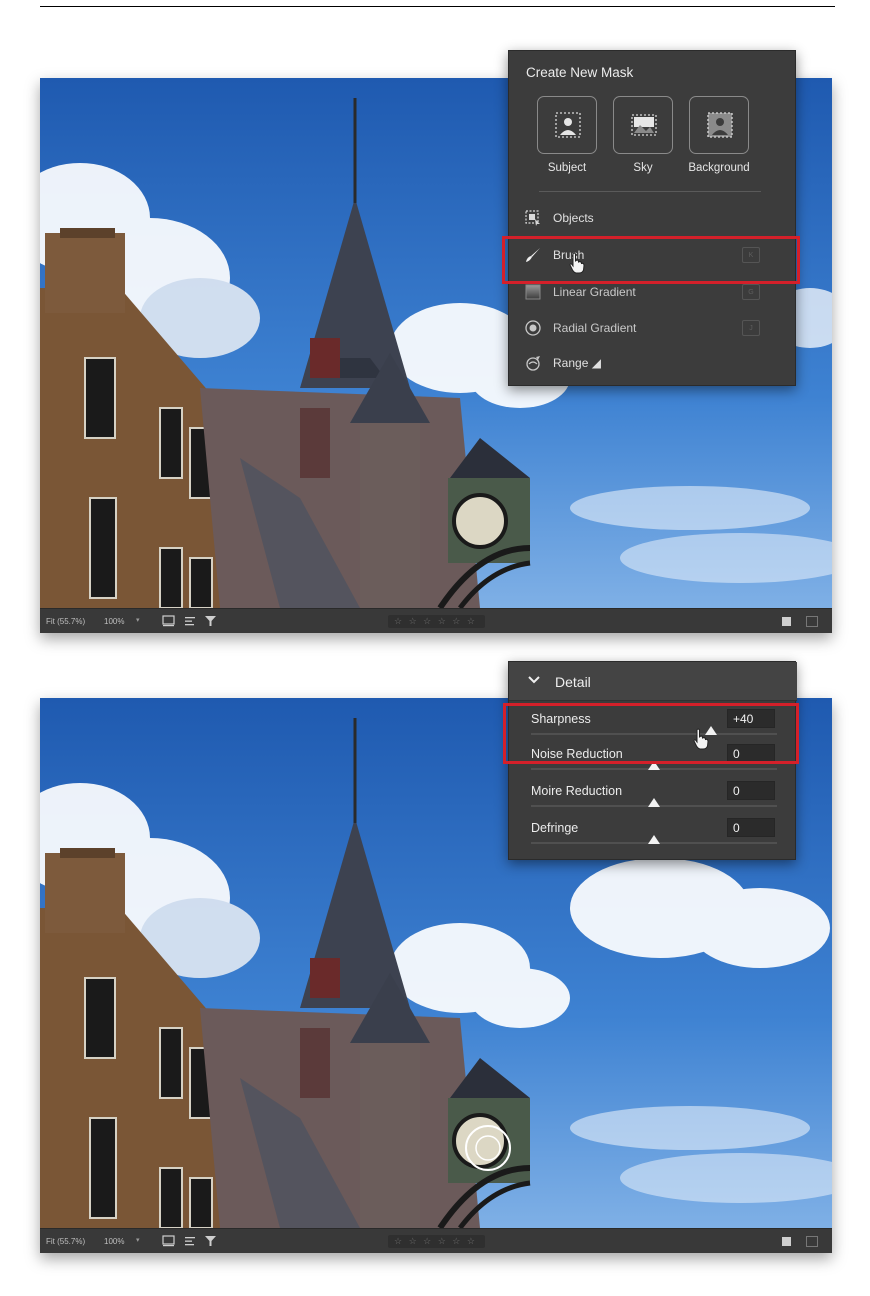 This screenshot has width=870, height=1296. What do you see at coordinates (573, 682) in the screenshot?
I see `detail-title: Detail` at bounding box center [573, 682].